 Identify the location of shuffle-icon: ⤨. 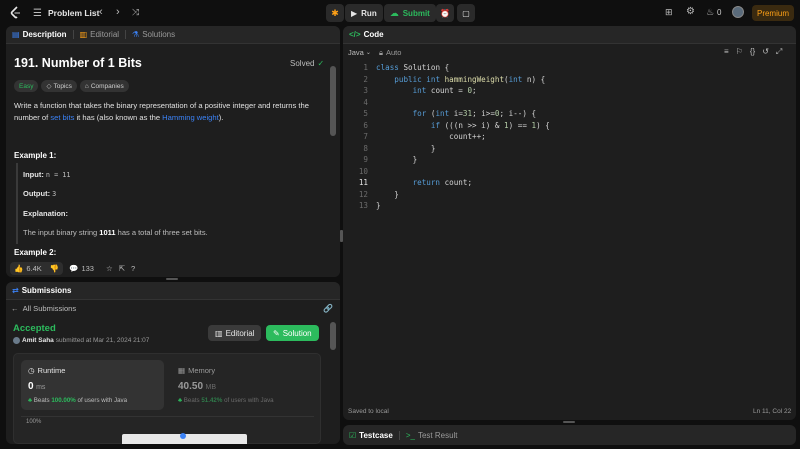
(135, 12).